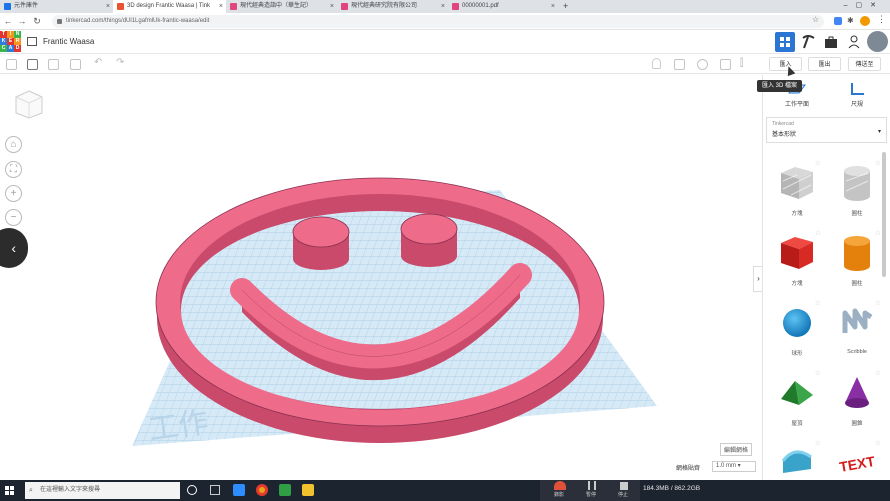  I want to click on menu-dots-icon: ⋮, so click(881, 19).